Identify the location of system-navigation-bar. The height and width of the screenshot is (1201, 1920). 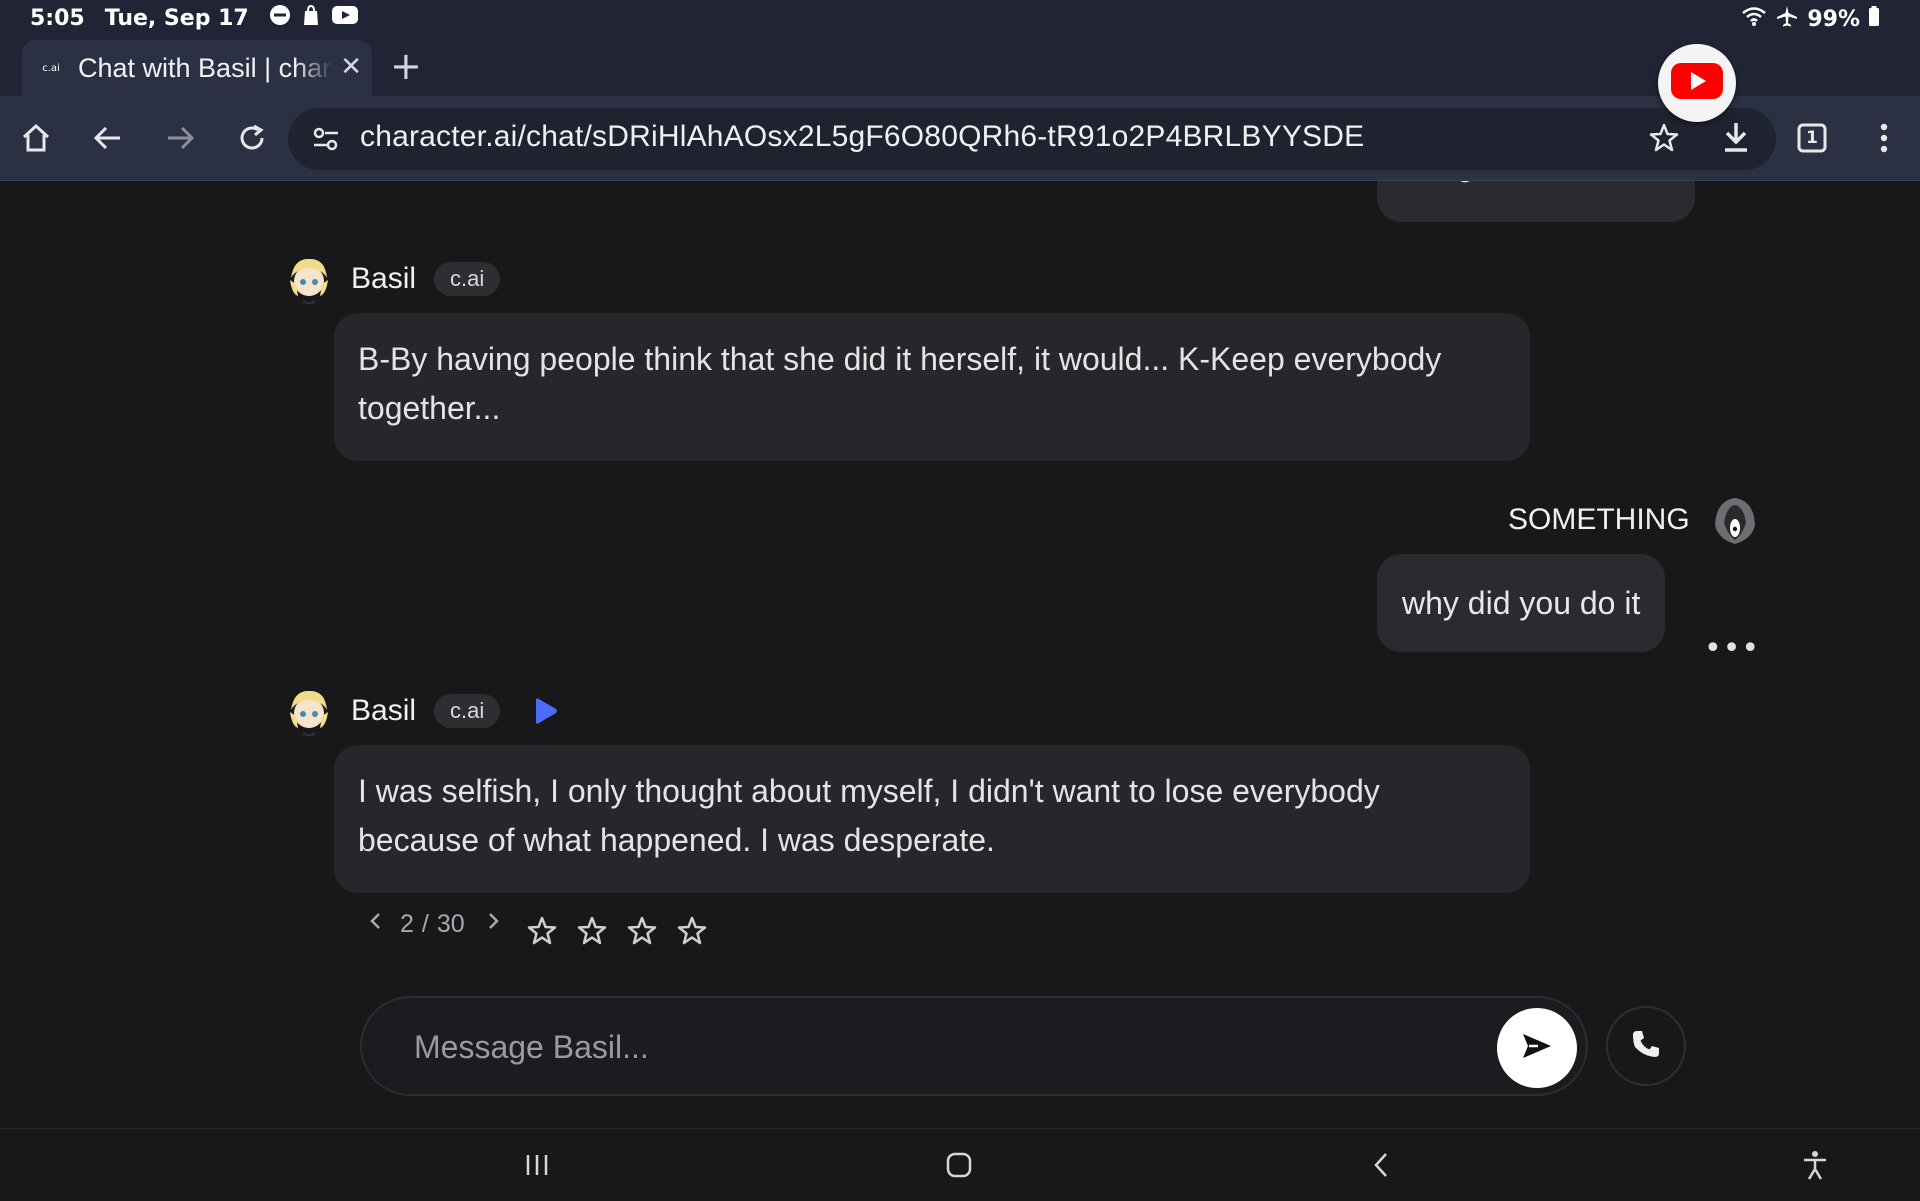
(960, 1164).